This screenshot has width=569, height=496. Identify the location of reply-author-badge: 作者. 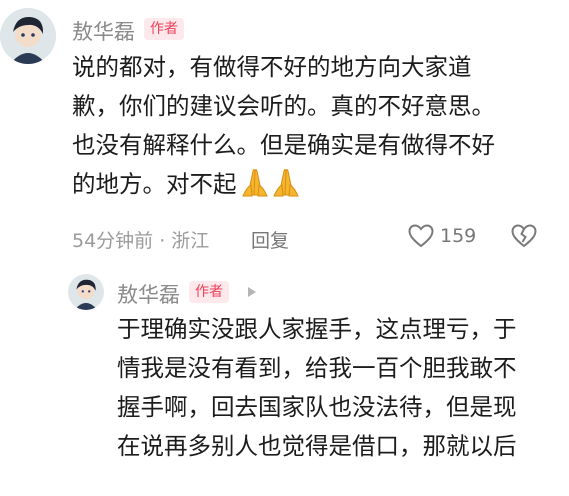
(209, 292).